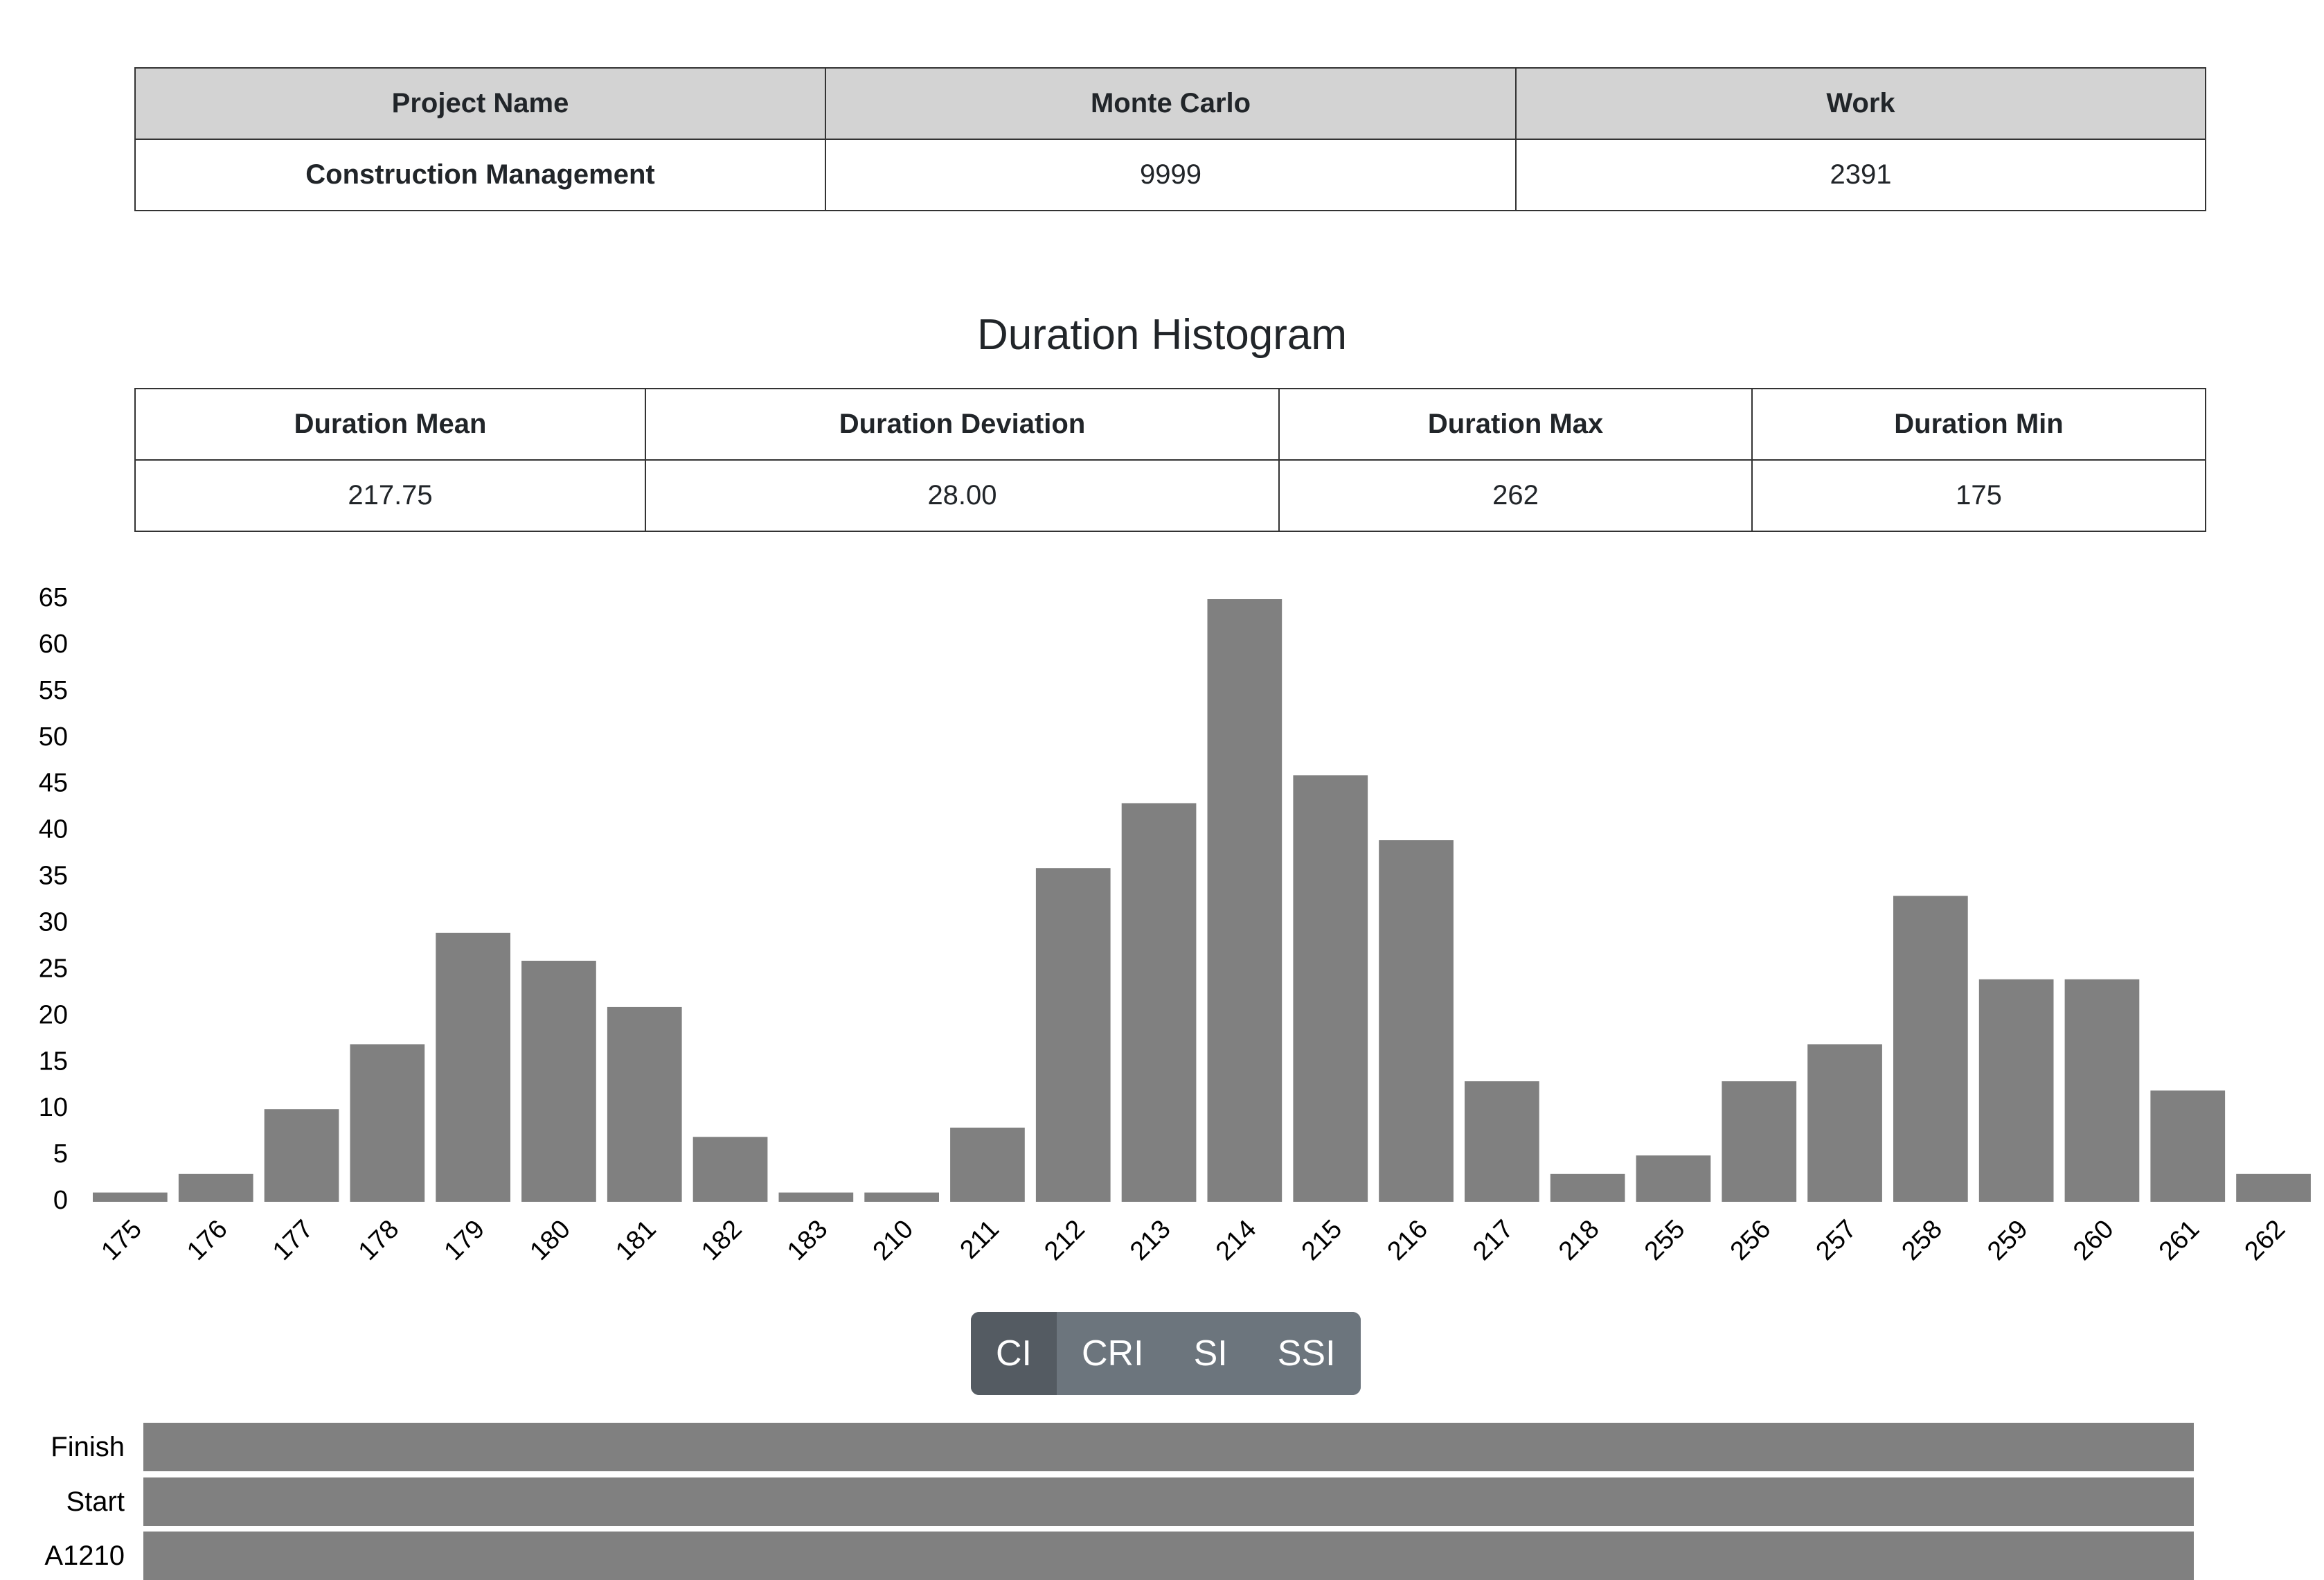  Describe the element at coordinates (1922, 1240) in the screenshot. I see `x-tick-label: 258` at that location.